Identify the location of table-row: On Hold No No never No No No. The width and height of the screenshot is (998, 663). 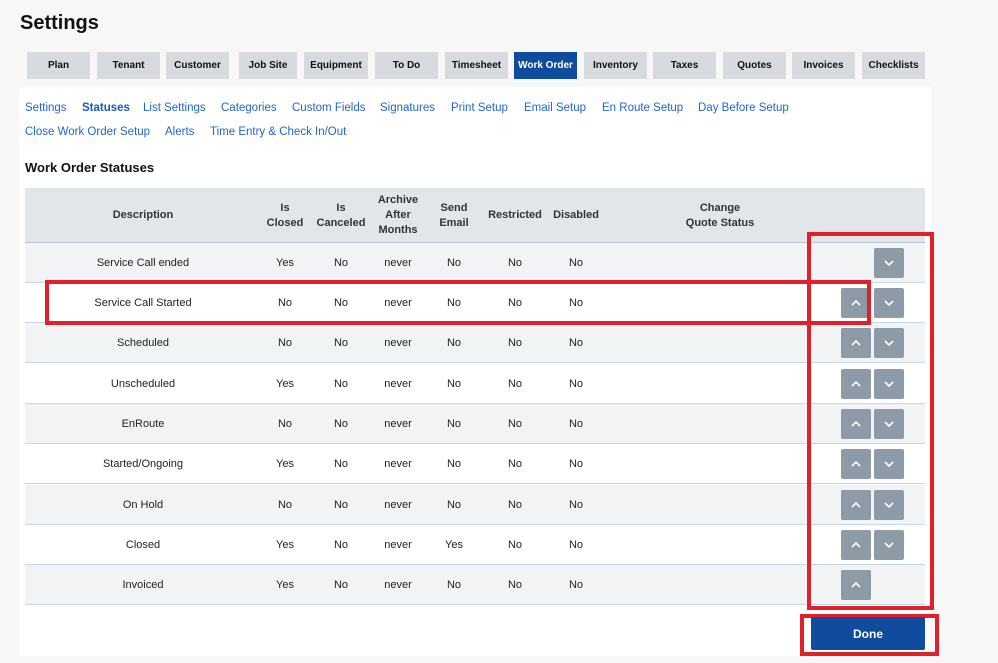
(475, 505).